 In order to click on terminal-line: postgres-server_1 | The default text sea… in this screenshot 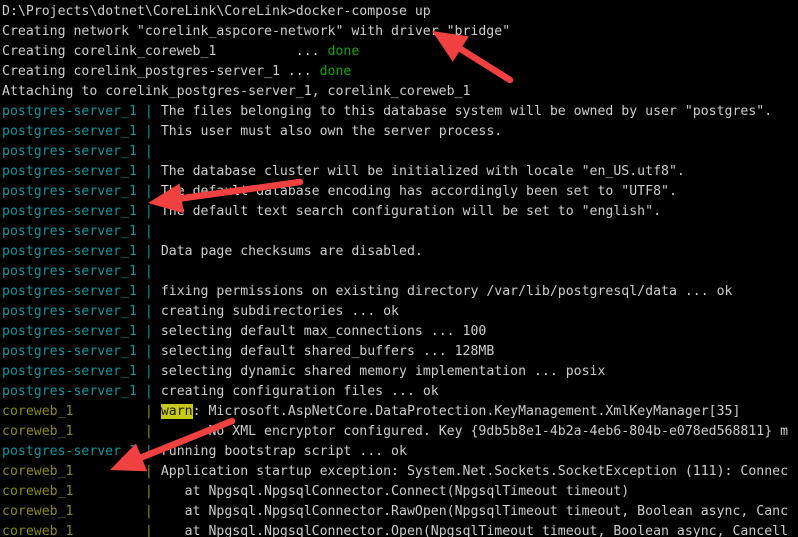, I will do `click(400, 212)`.